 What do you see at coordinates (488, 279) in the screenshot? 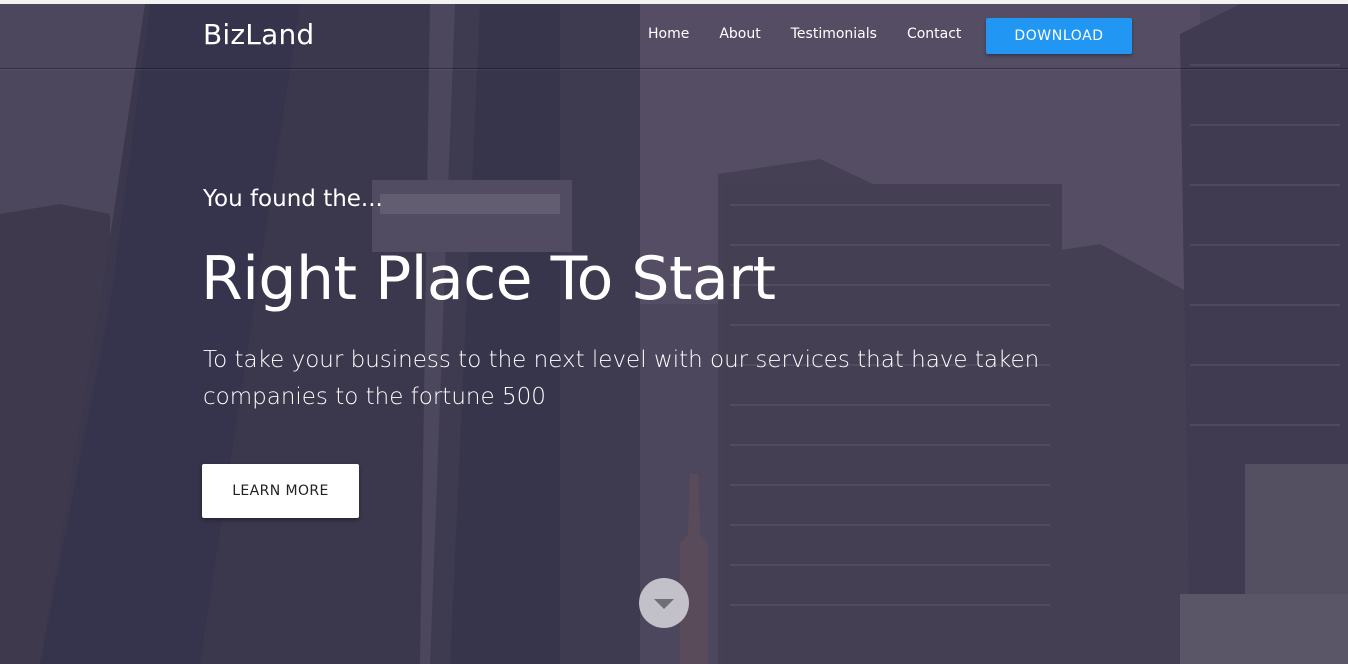
I see `hero-title: Right Place To Start` at bounding box center [488, 279].